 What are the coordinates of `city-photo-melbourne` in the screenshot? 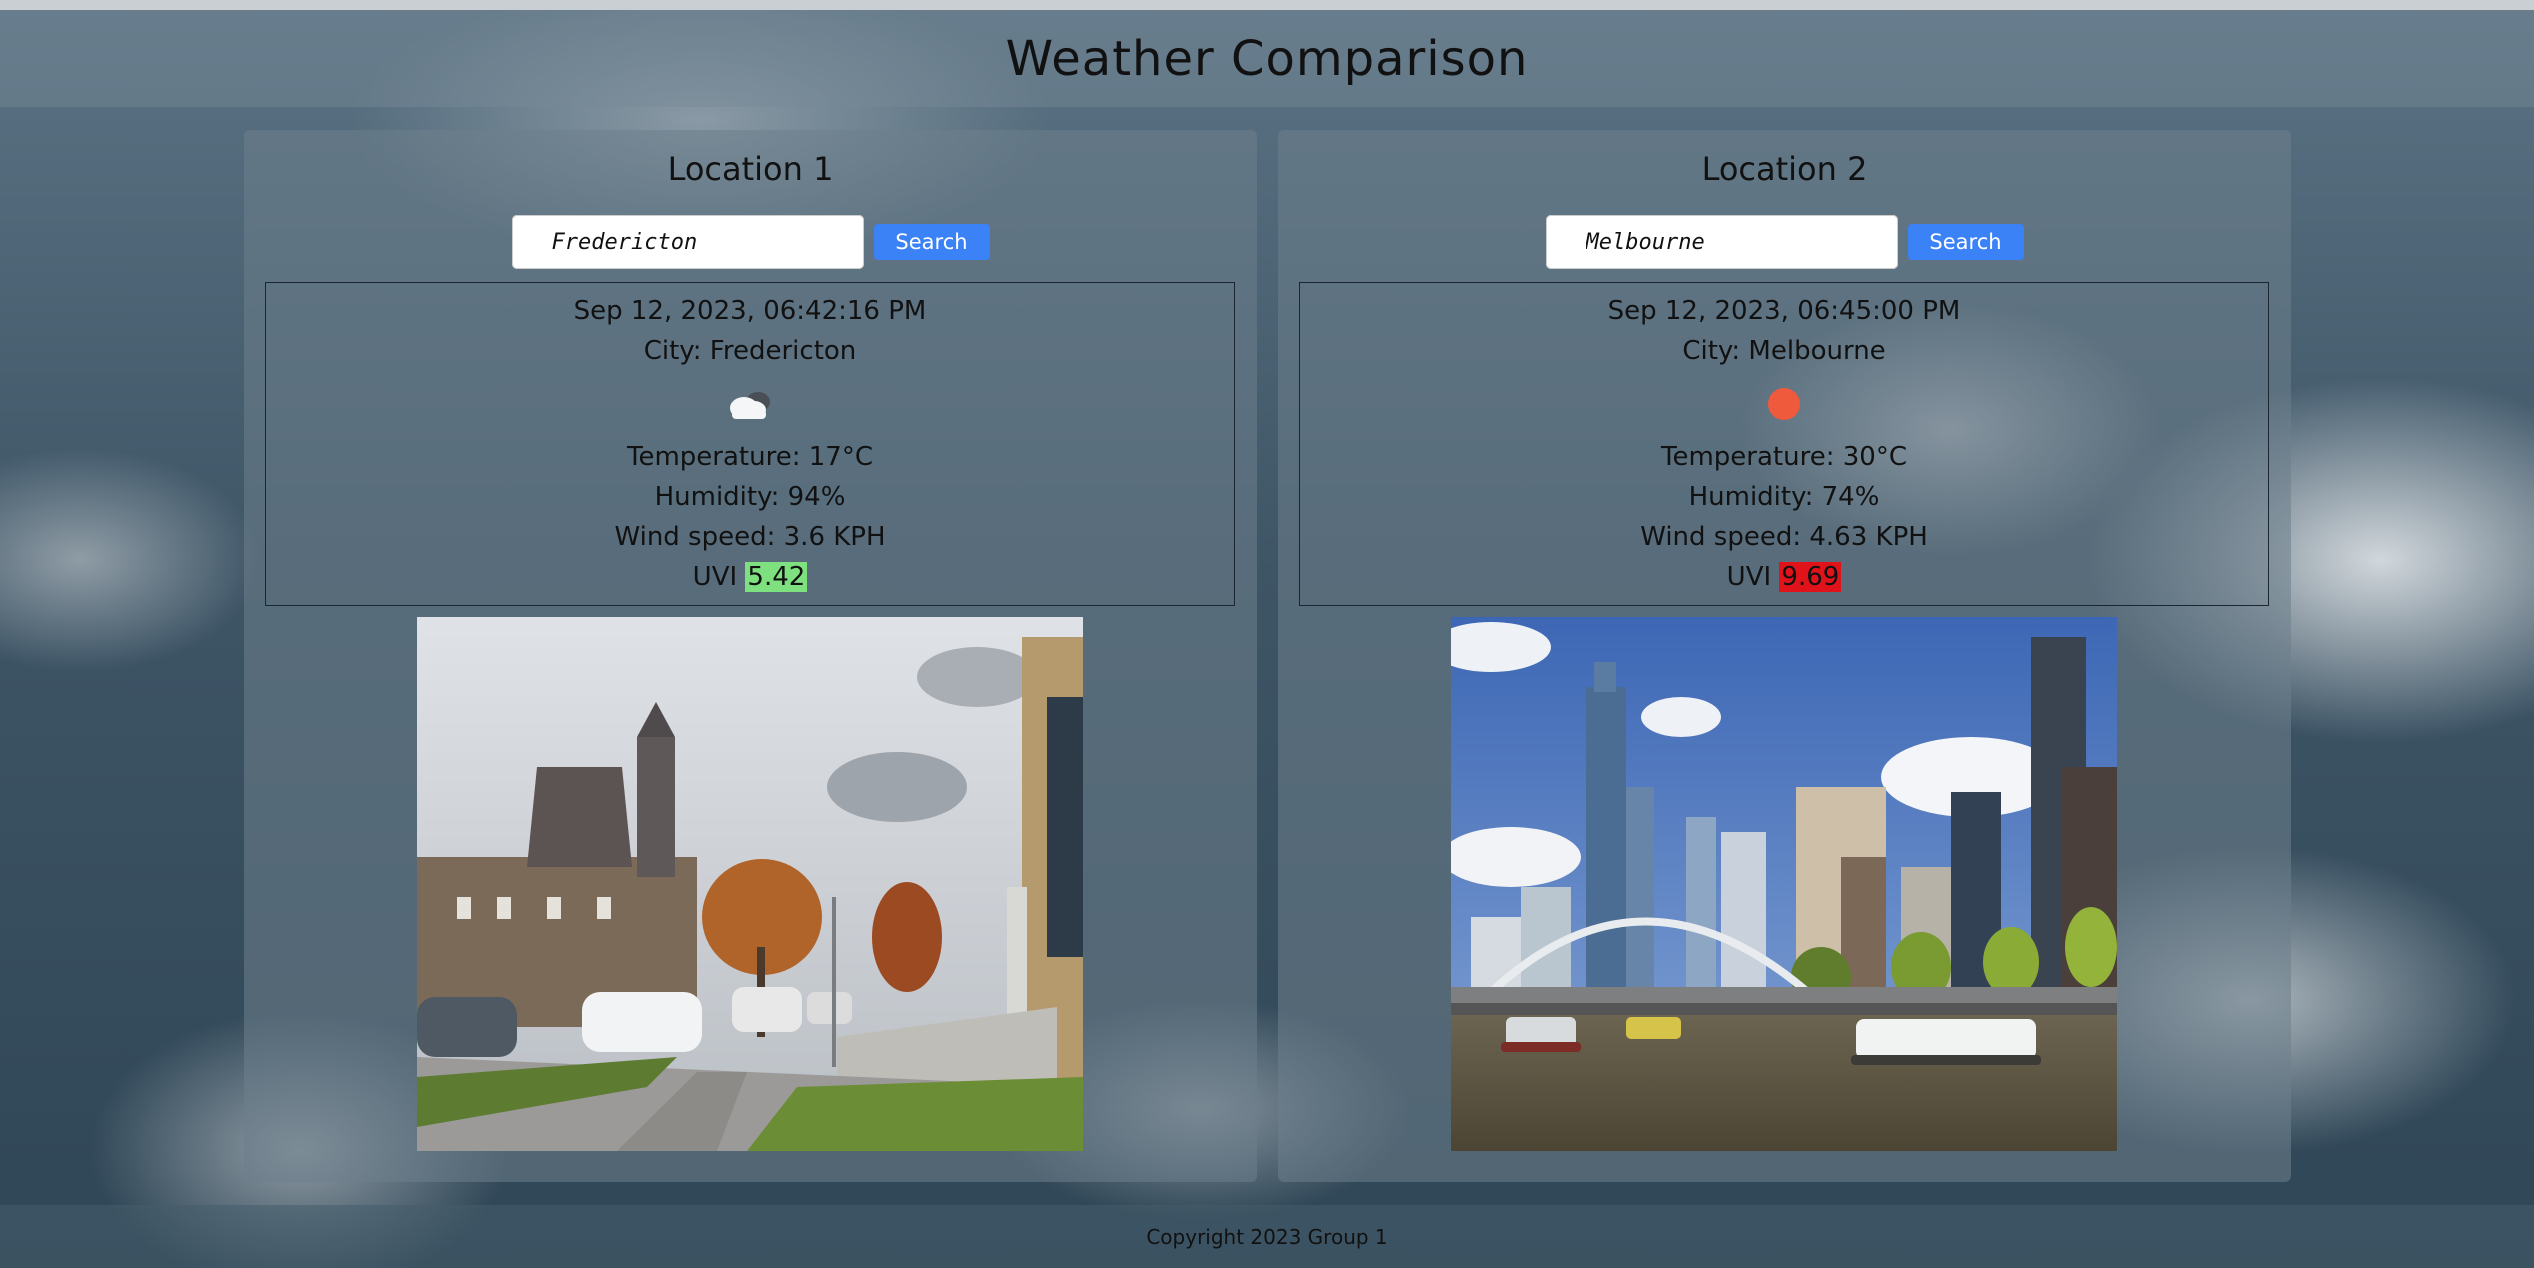 It's located at (1784, 884).